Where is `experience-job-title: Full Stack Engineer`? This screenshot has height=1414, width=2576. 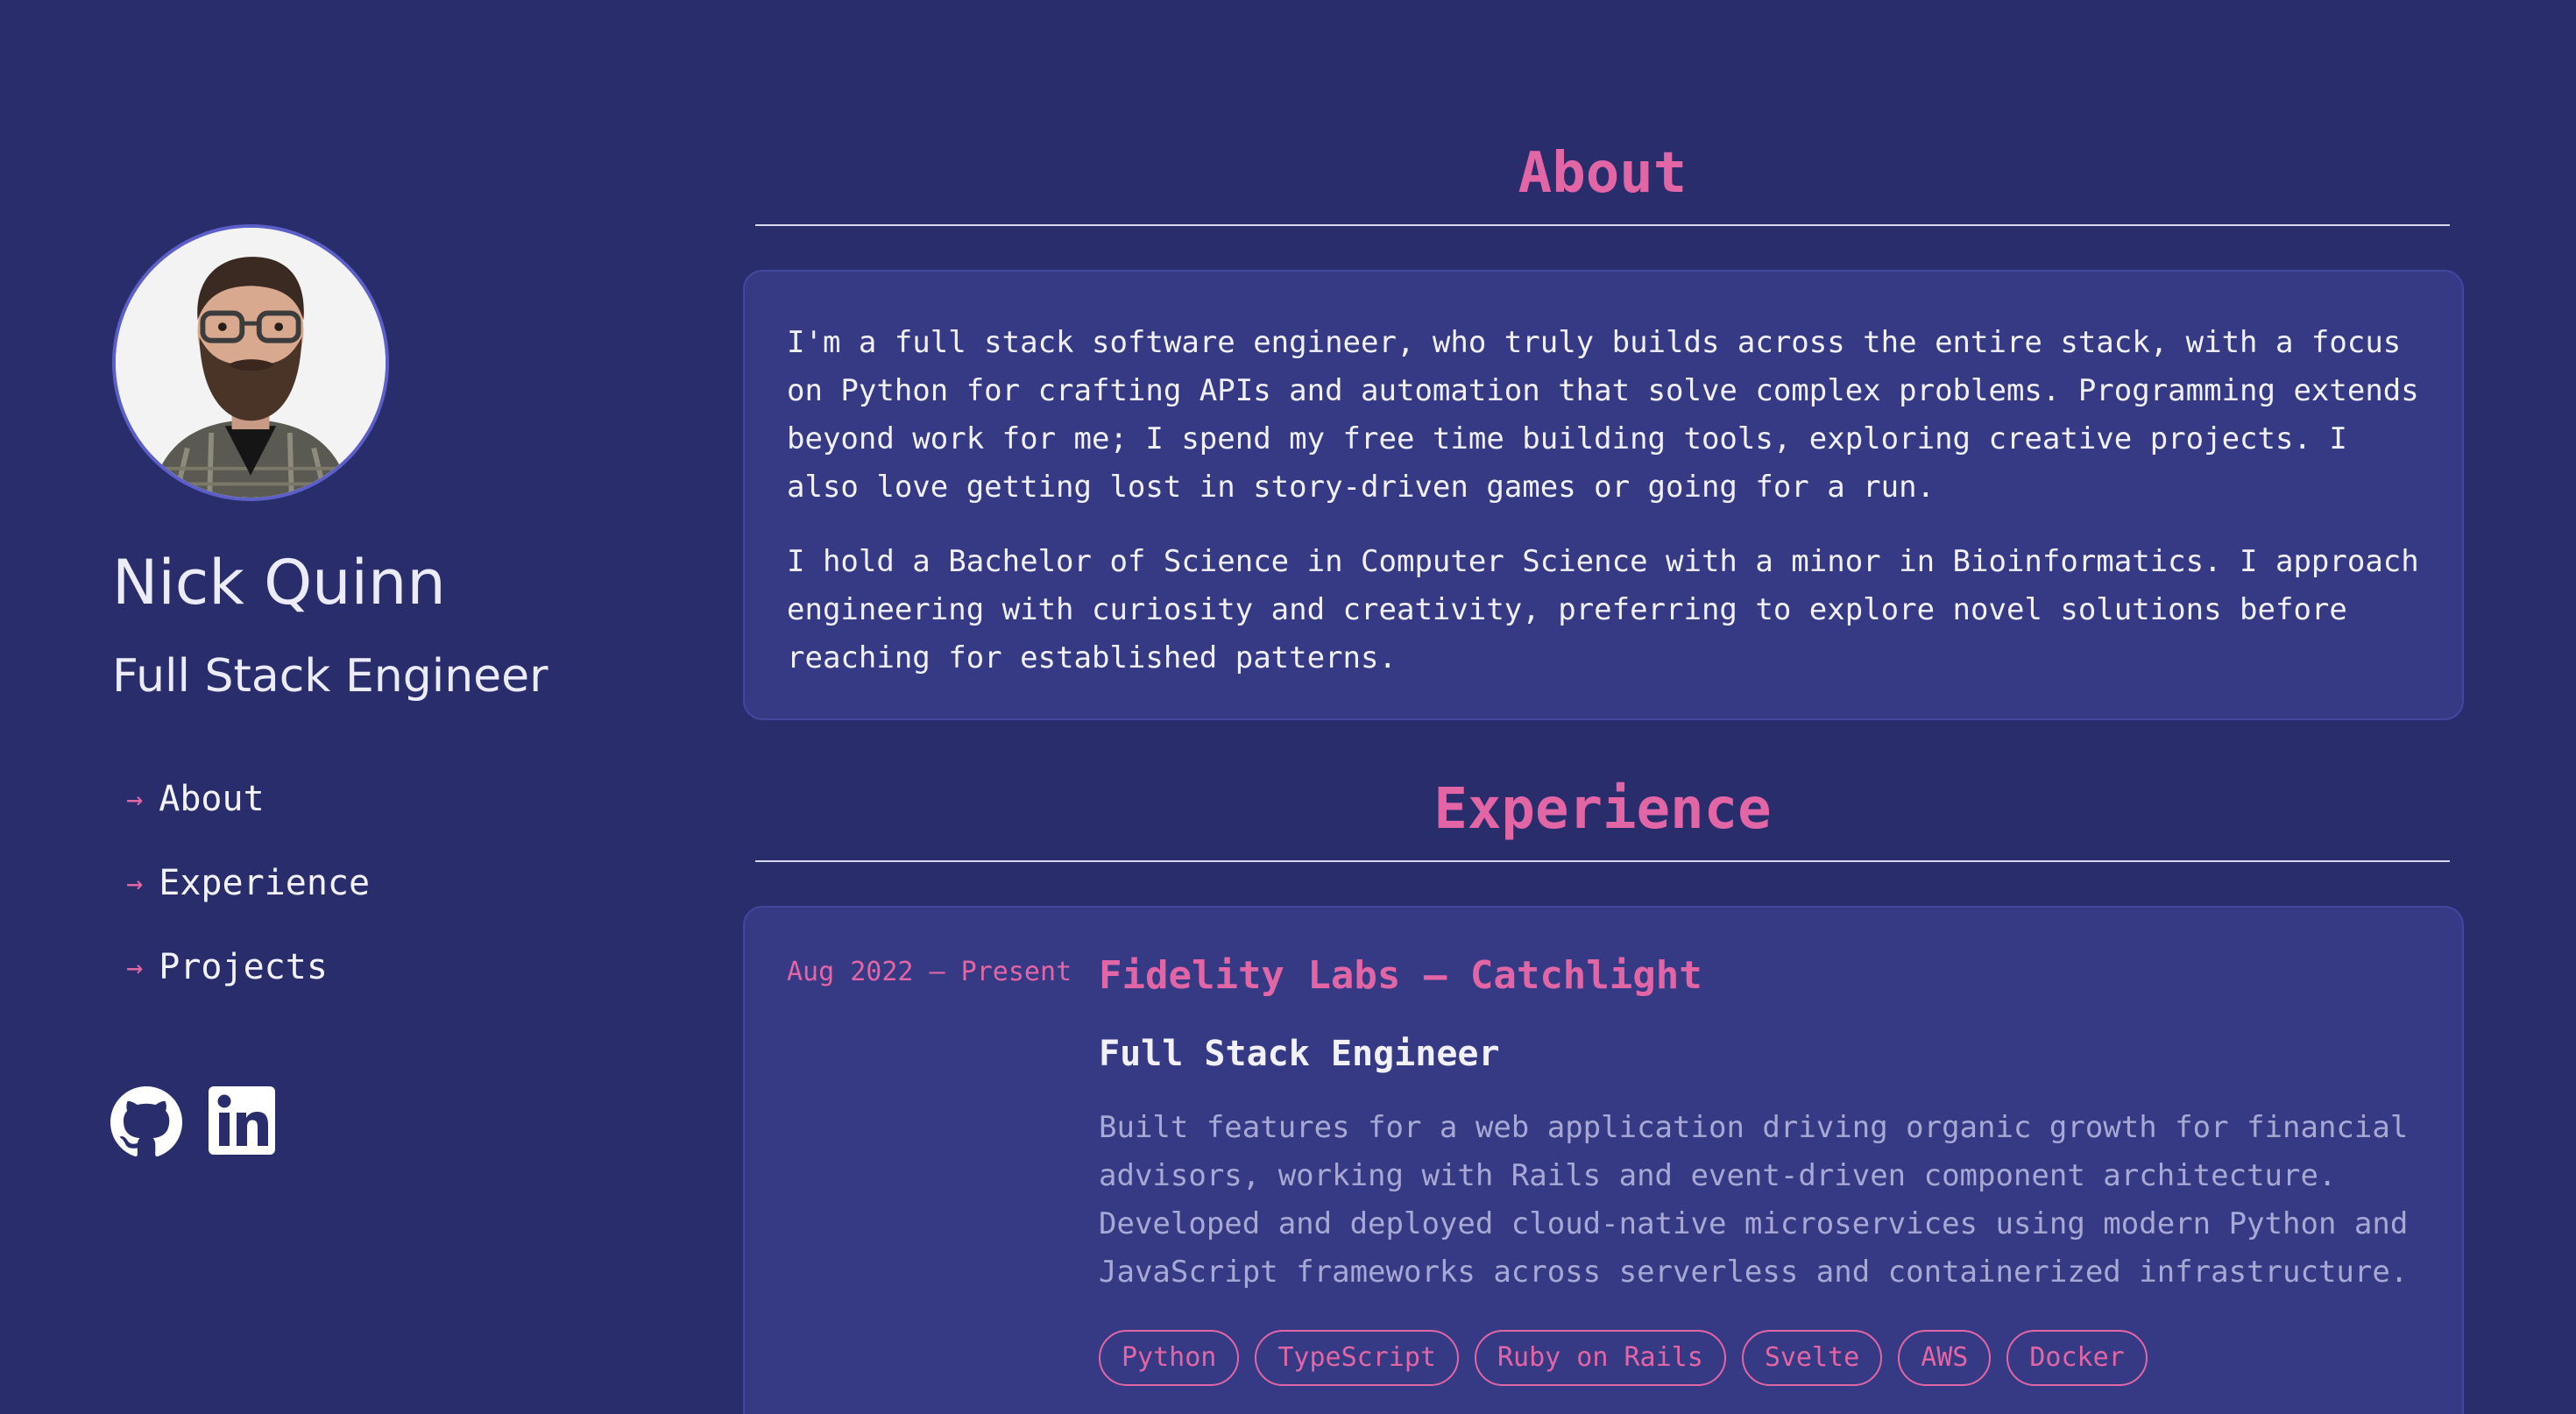
experience-job-title: Full Stack Engineer is located at coordinates (1299, 1054).